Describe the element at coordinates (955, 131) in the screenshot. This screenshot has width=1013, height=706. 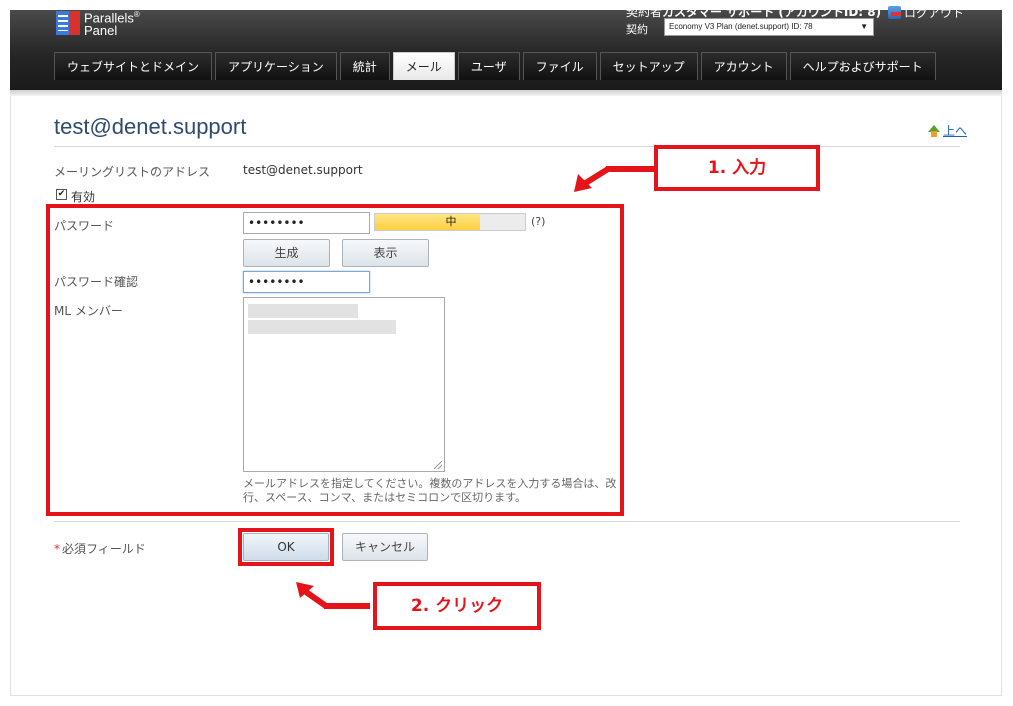
I see `up-link-label: 上へ` at that location.